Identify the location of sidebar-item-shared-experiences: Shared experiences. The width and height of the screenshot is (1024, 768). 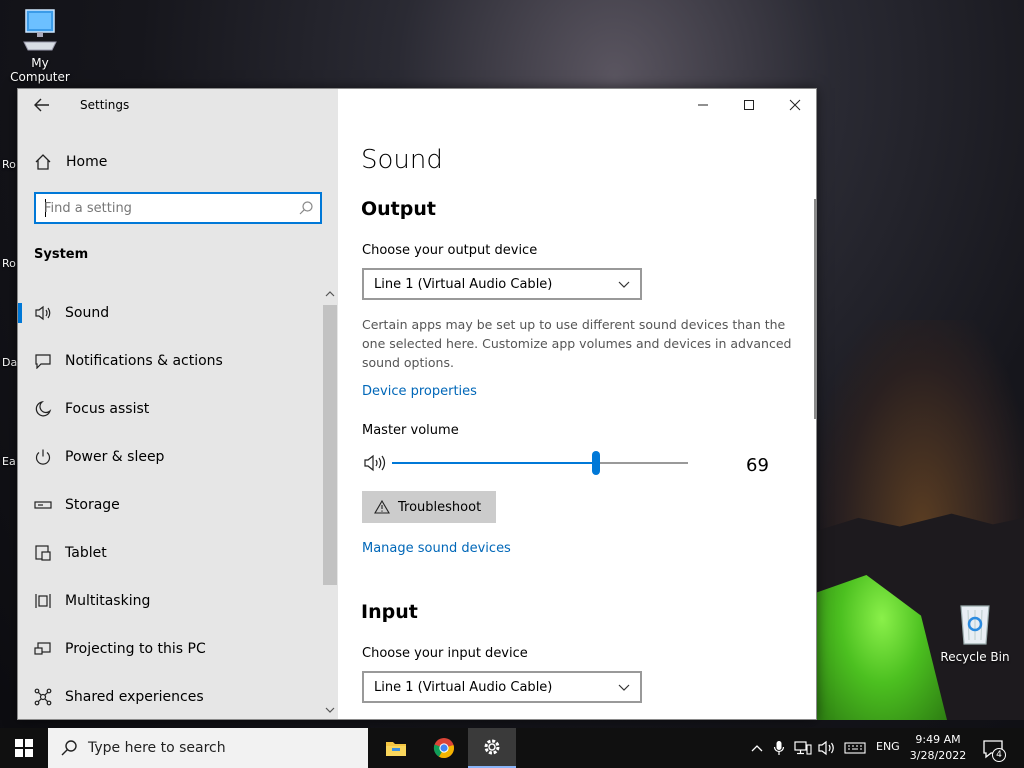
(170, 697).